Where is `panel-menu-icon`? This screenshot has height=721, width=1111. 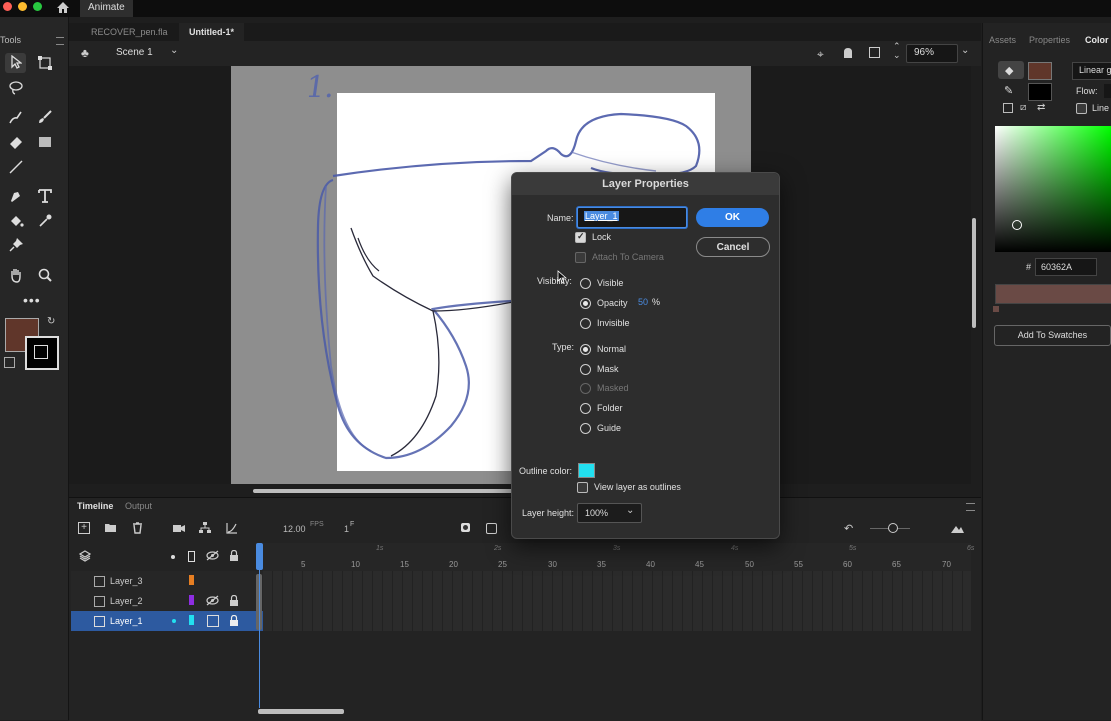 panel-menu-icon is located at coordinates (60, 41).